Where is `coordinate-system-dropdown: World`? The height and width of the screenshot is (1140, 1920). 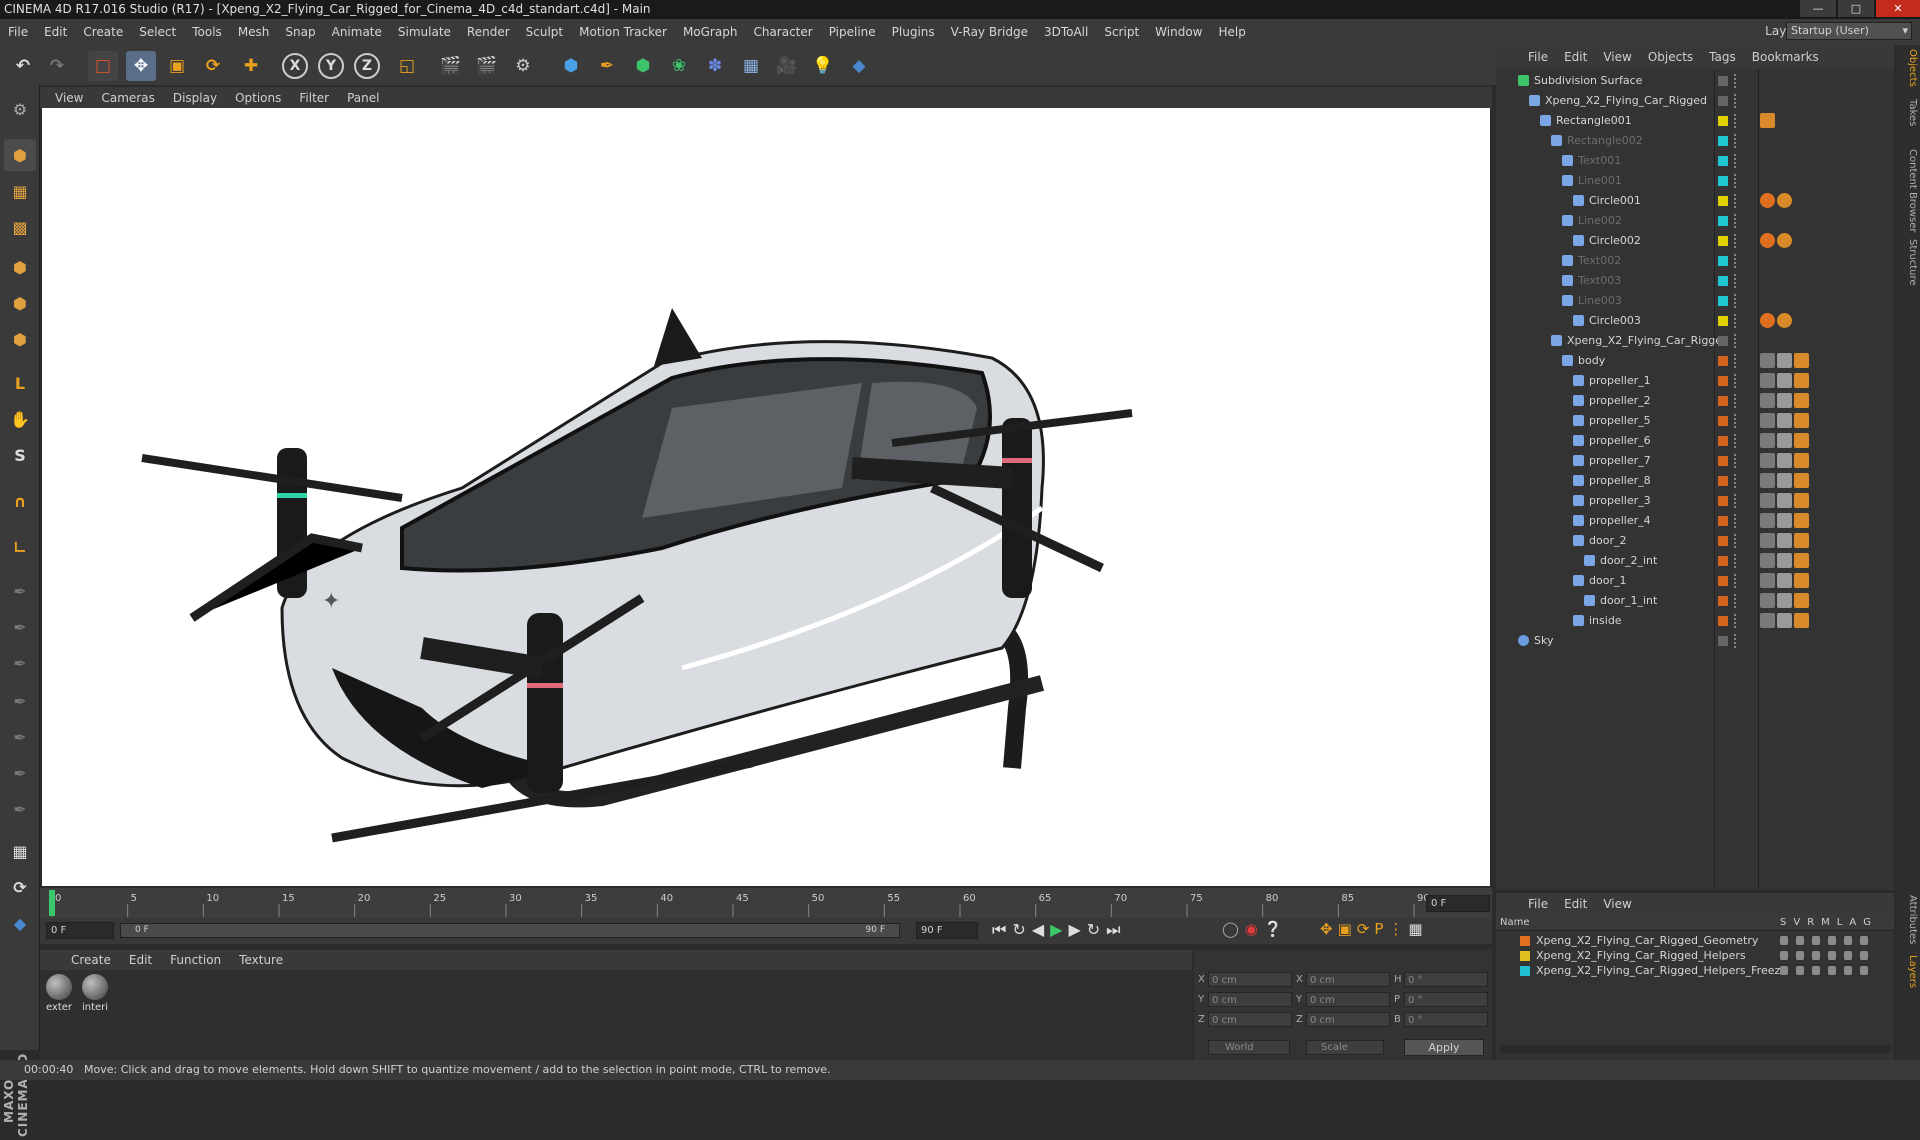 coordinate-system-dropdown: World is located at coordinates (1249, 1047).